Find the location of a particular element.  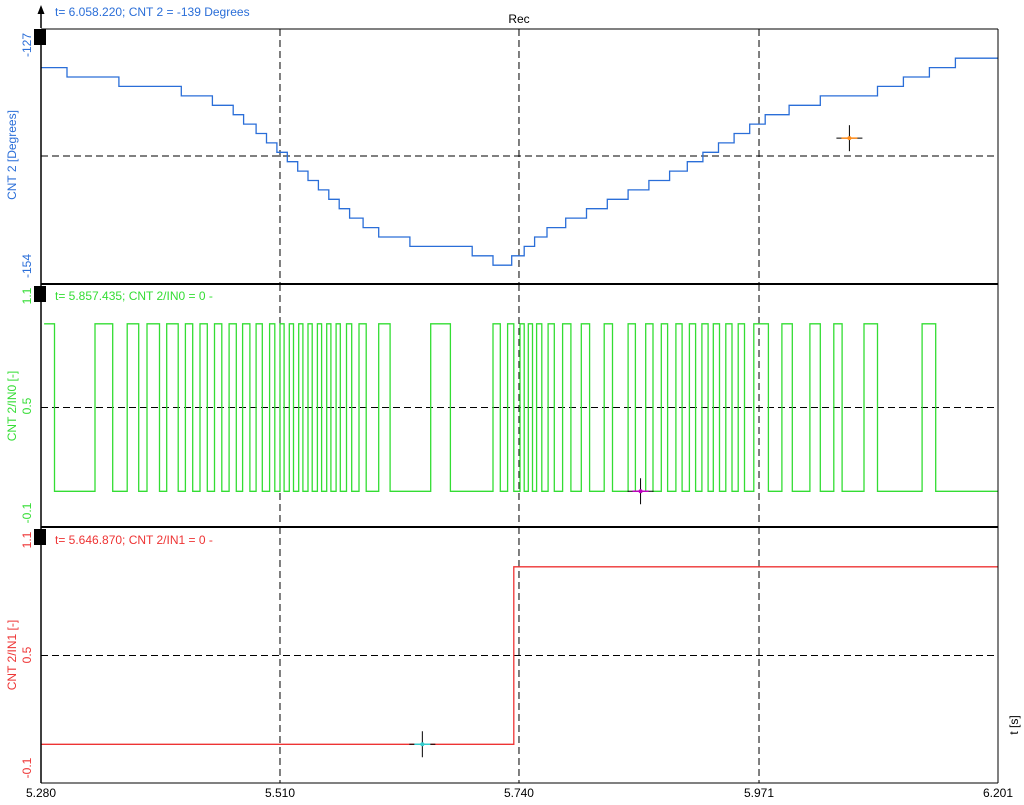

x-axis: 5.280 5.510 5.740 5.971 6.201 is located at coordinates (519, 793).